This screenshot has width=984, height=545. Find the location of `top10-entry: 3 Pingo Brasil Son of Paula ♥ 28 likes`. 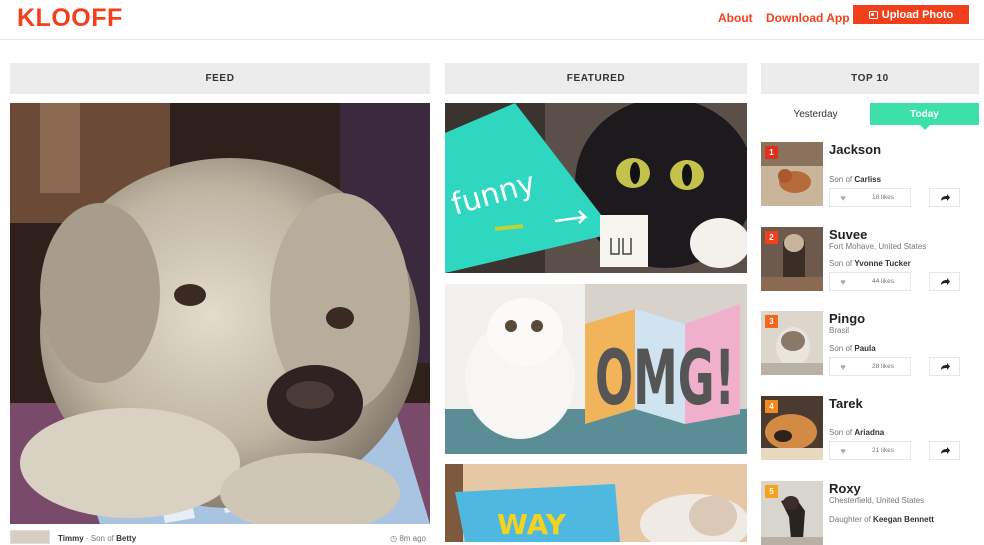

top10-entry: 3 Pingo Brasil Son of Paula ♥ 28 likes is located at coordinates (870, 347).